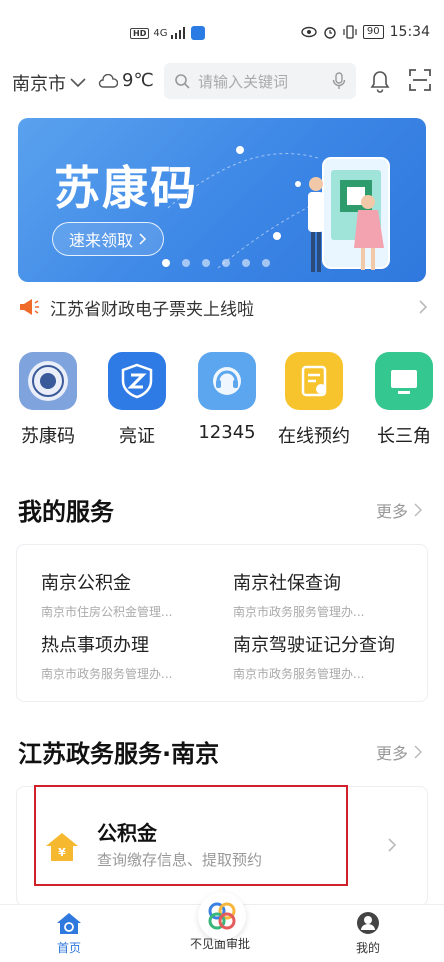 The image size is (444, 962). I want to click on nav-home: 首页, so click(69, 933).